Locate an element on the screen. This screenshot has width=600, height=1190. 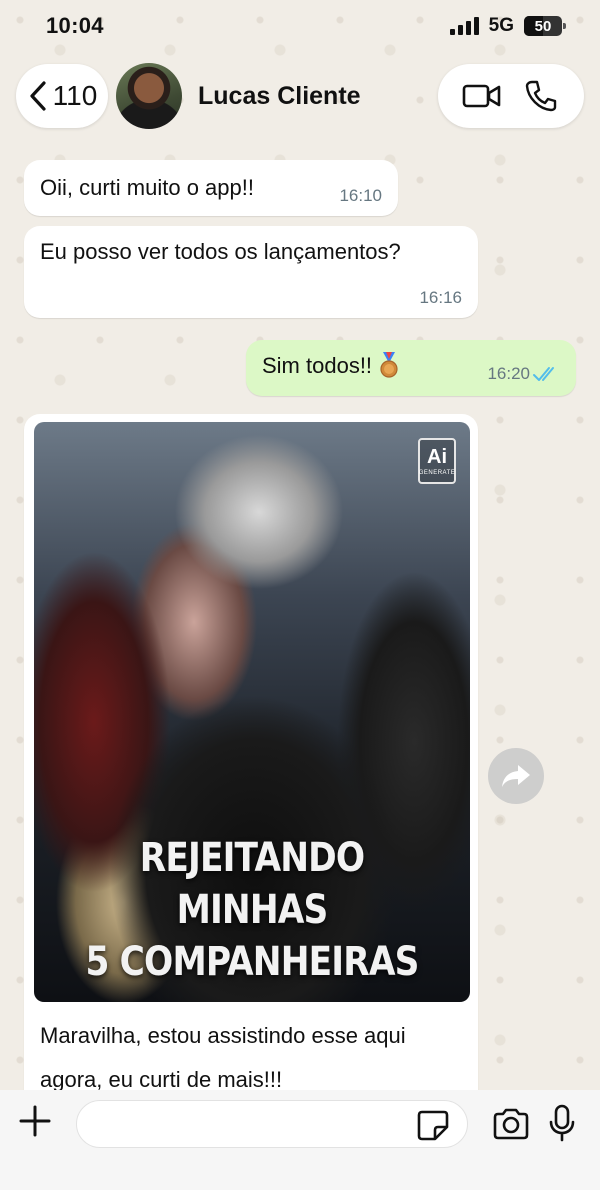
battery-icon: 50 is located at coordinates (545, 26).